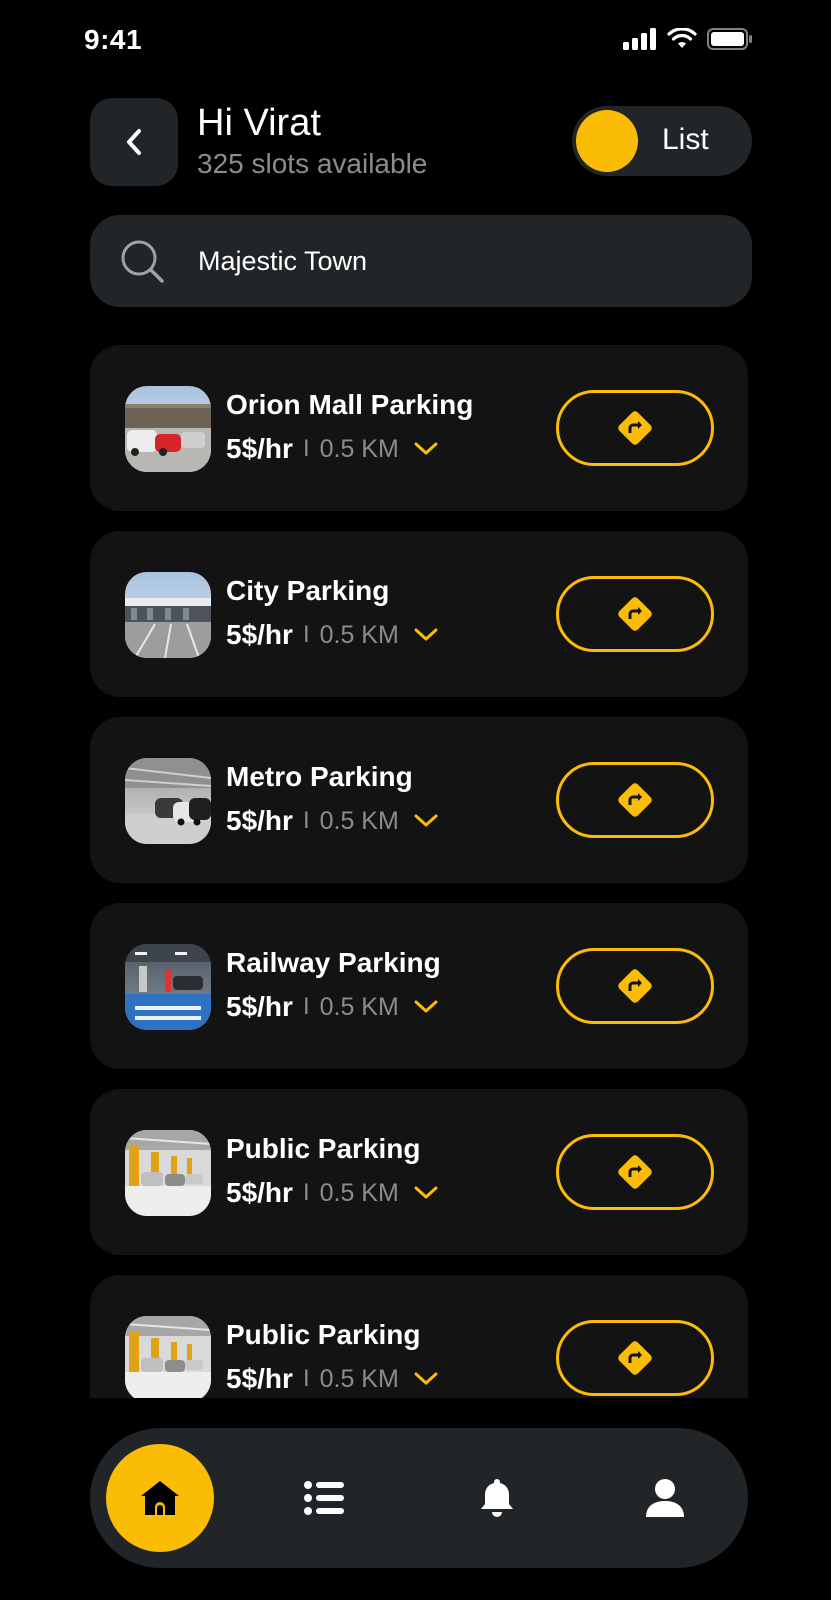  Describe the element at coordinates (421, 142) in the screenshot. I see `header: Hi Virat 325 slots available List` at that location.